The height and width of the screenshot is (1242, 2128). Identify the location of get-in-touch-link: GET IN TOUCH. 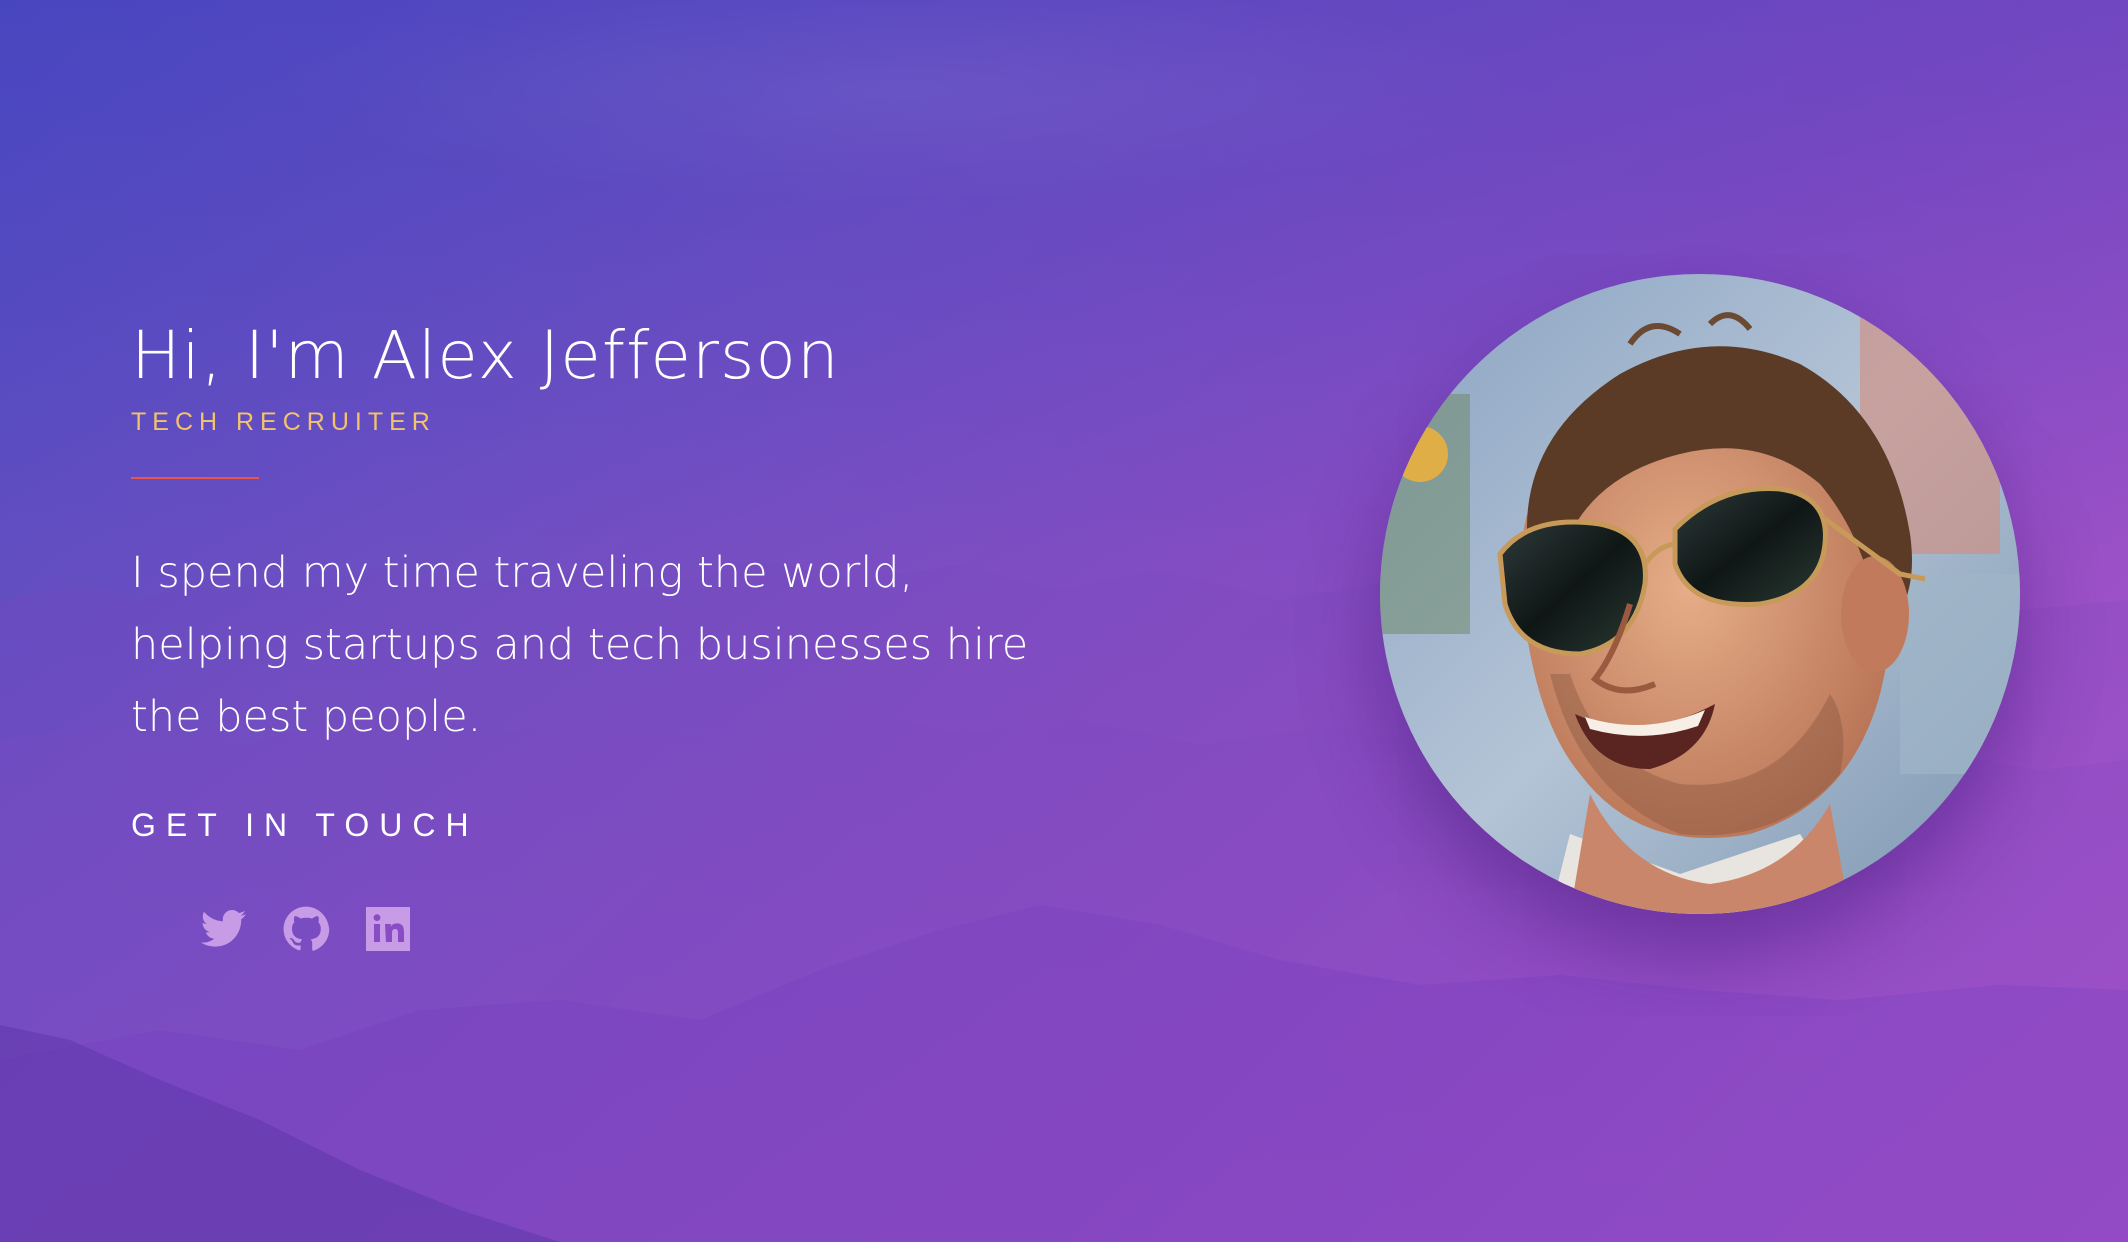
(305, 825).